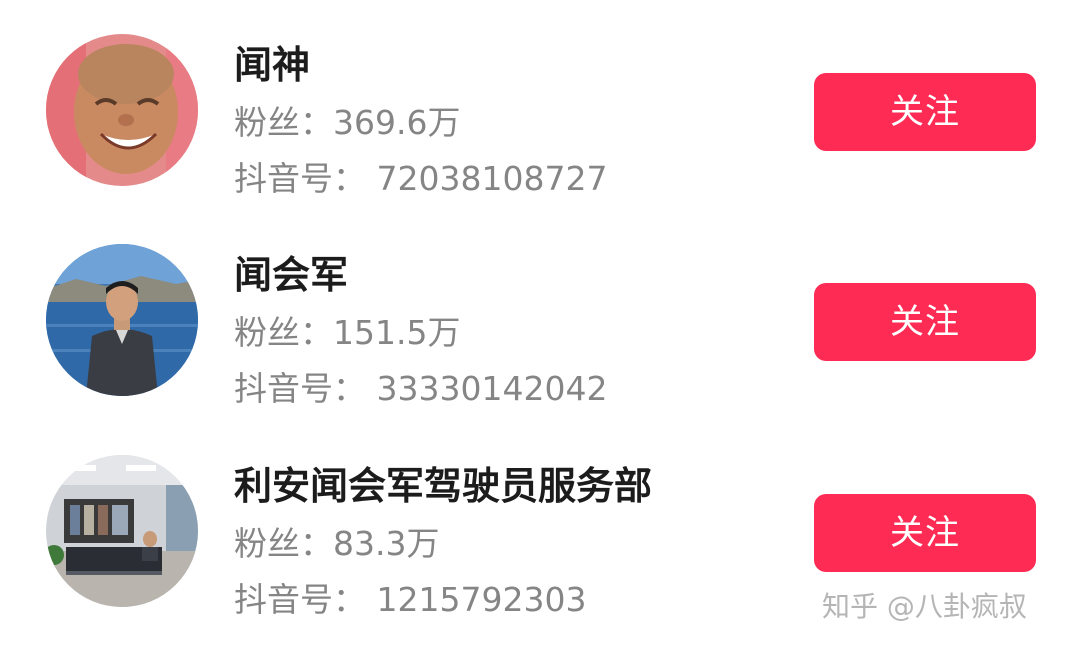 The width and height of the screenshot is (1080, 648). What do you see at coordinates (347, 122) in the screenshot?
I see `fans-count: 粉丝：369.6万` at bounding box center [347, 122].